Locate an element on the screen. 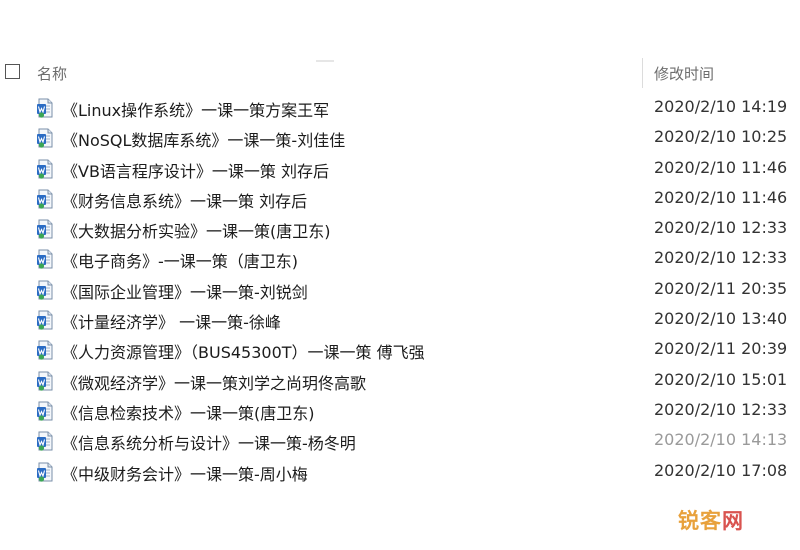 The height and width of the screenshot is (550, 800). file-name: 《VB语言程序设计》一课一策 刘存后 is located at coordinates (195, 170).